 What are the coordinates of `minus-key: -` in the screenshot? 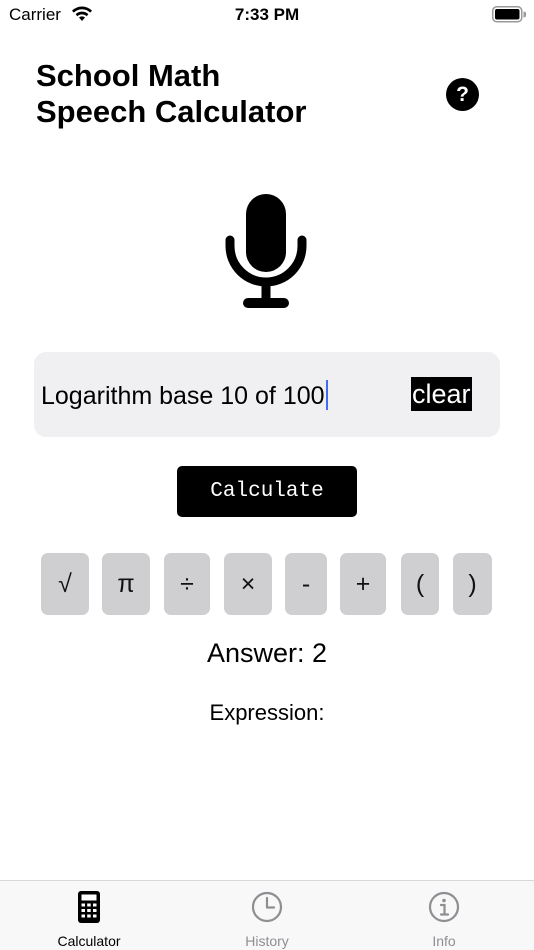 It's located at (306, 584).